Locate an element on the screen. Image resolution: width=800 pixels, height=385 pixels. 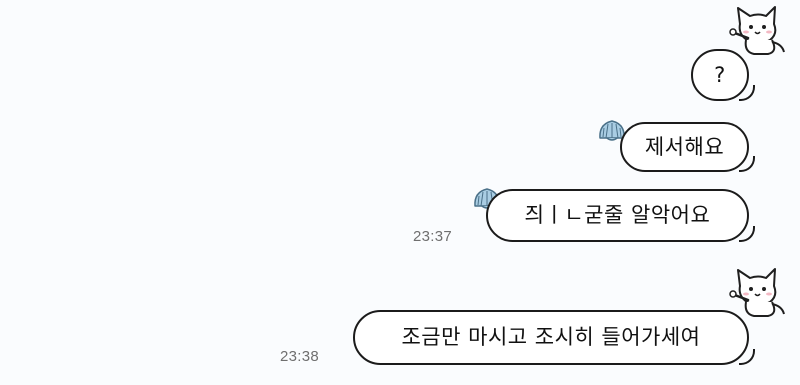
message-bubble: 조금만 마시고 조시히 들어가세여 is located at coordinates (551, 337).